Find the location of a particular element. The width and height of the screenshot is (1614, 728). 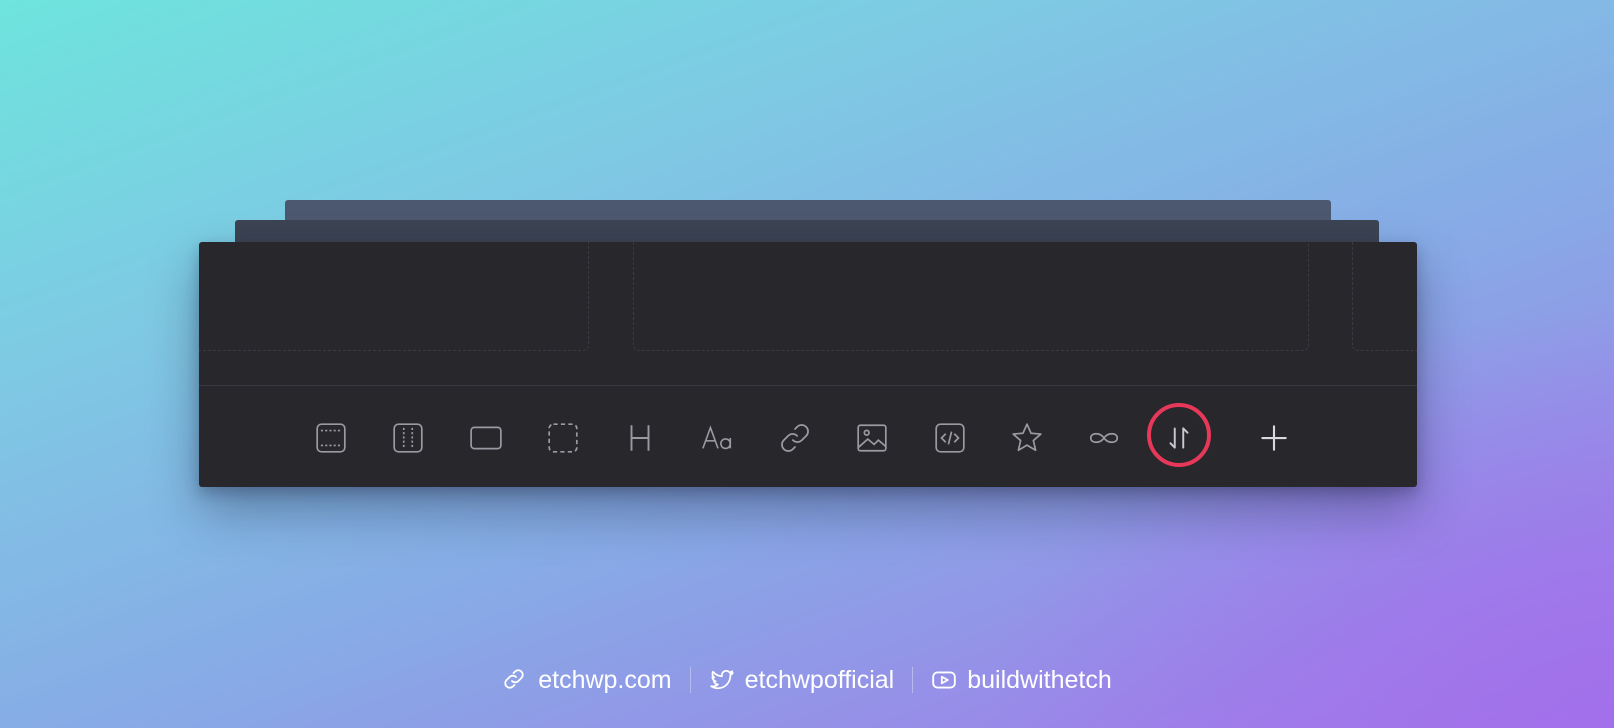

website-label: etchwp.com is located at coordinates (605, 679).